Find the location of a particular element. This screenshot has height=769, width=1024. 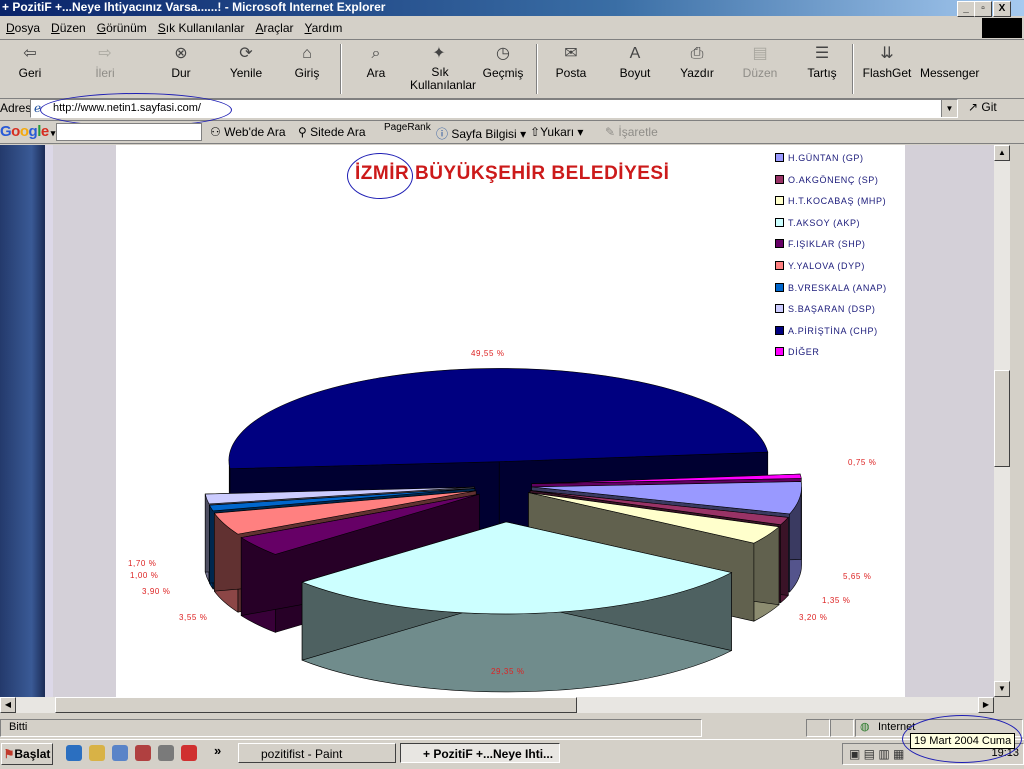

scroll-up-button: ▲ is located at coordinates (1002, 153).